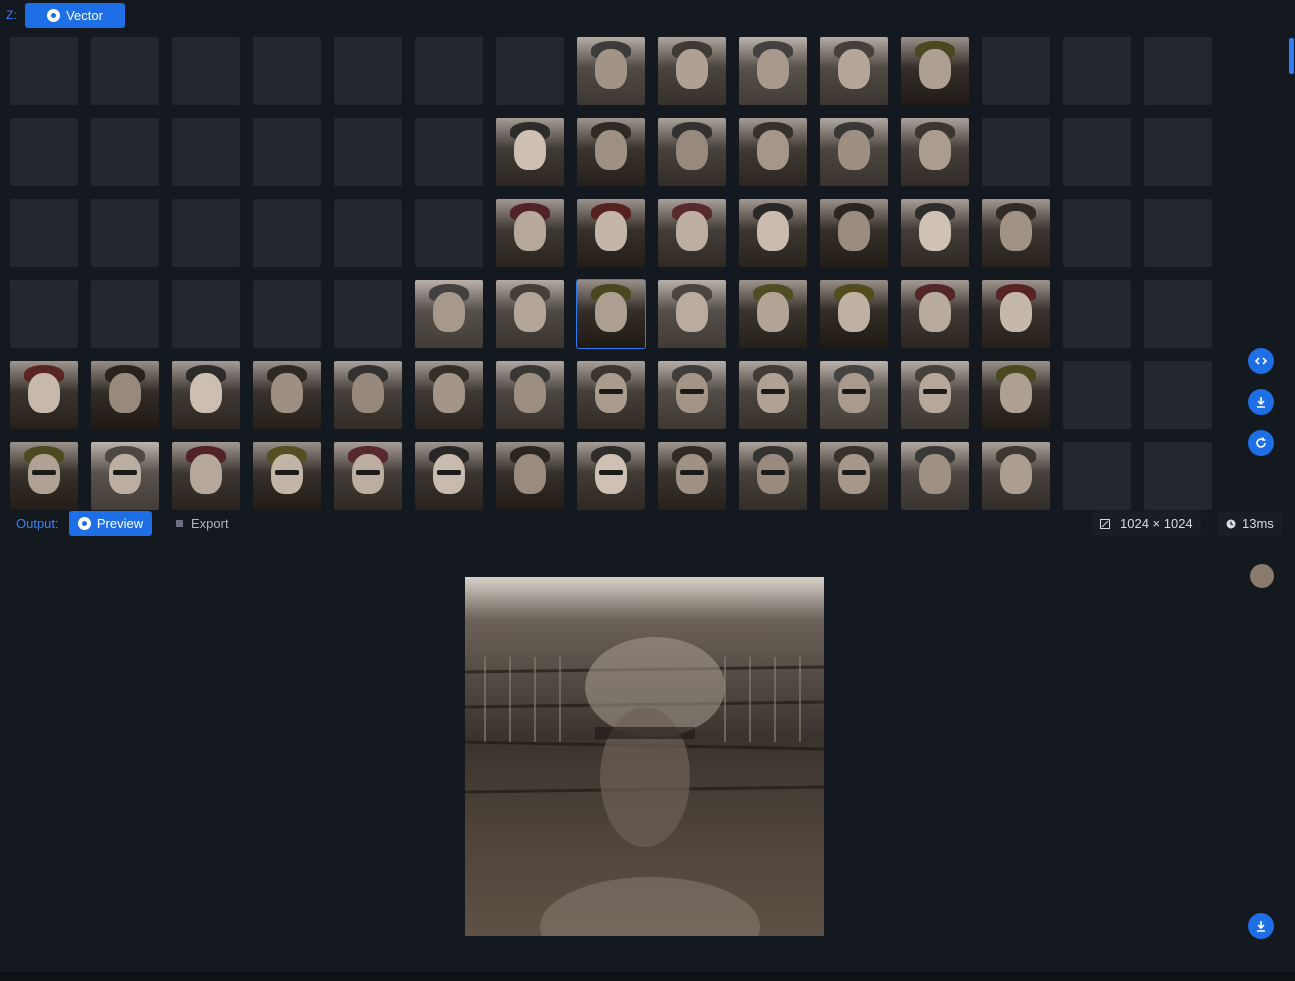 Image resolution: width=1295 pixels, height=981 pixels. What do you see at coordinates (210, 523) in the screenshot?
I see `export-tab-label: Export` at bounding box center [210, 523].